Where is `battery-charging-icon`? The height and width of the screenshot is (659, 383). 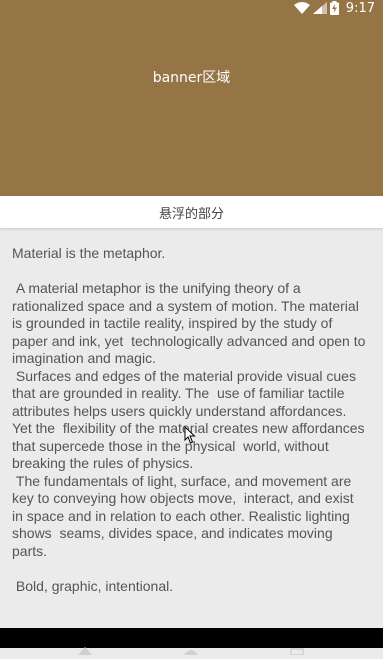 battery-charging-icon is located at coordinates (334, 8).